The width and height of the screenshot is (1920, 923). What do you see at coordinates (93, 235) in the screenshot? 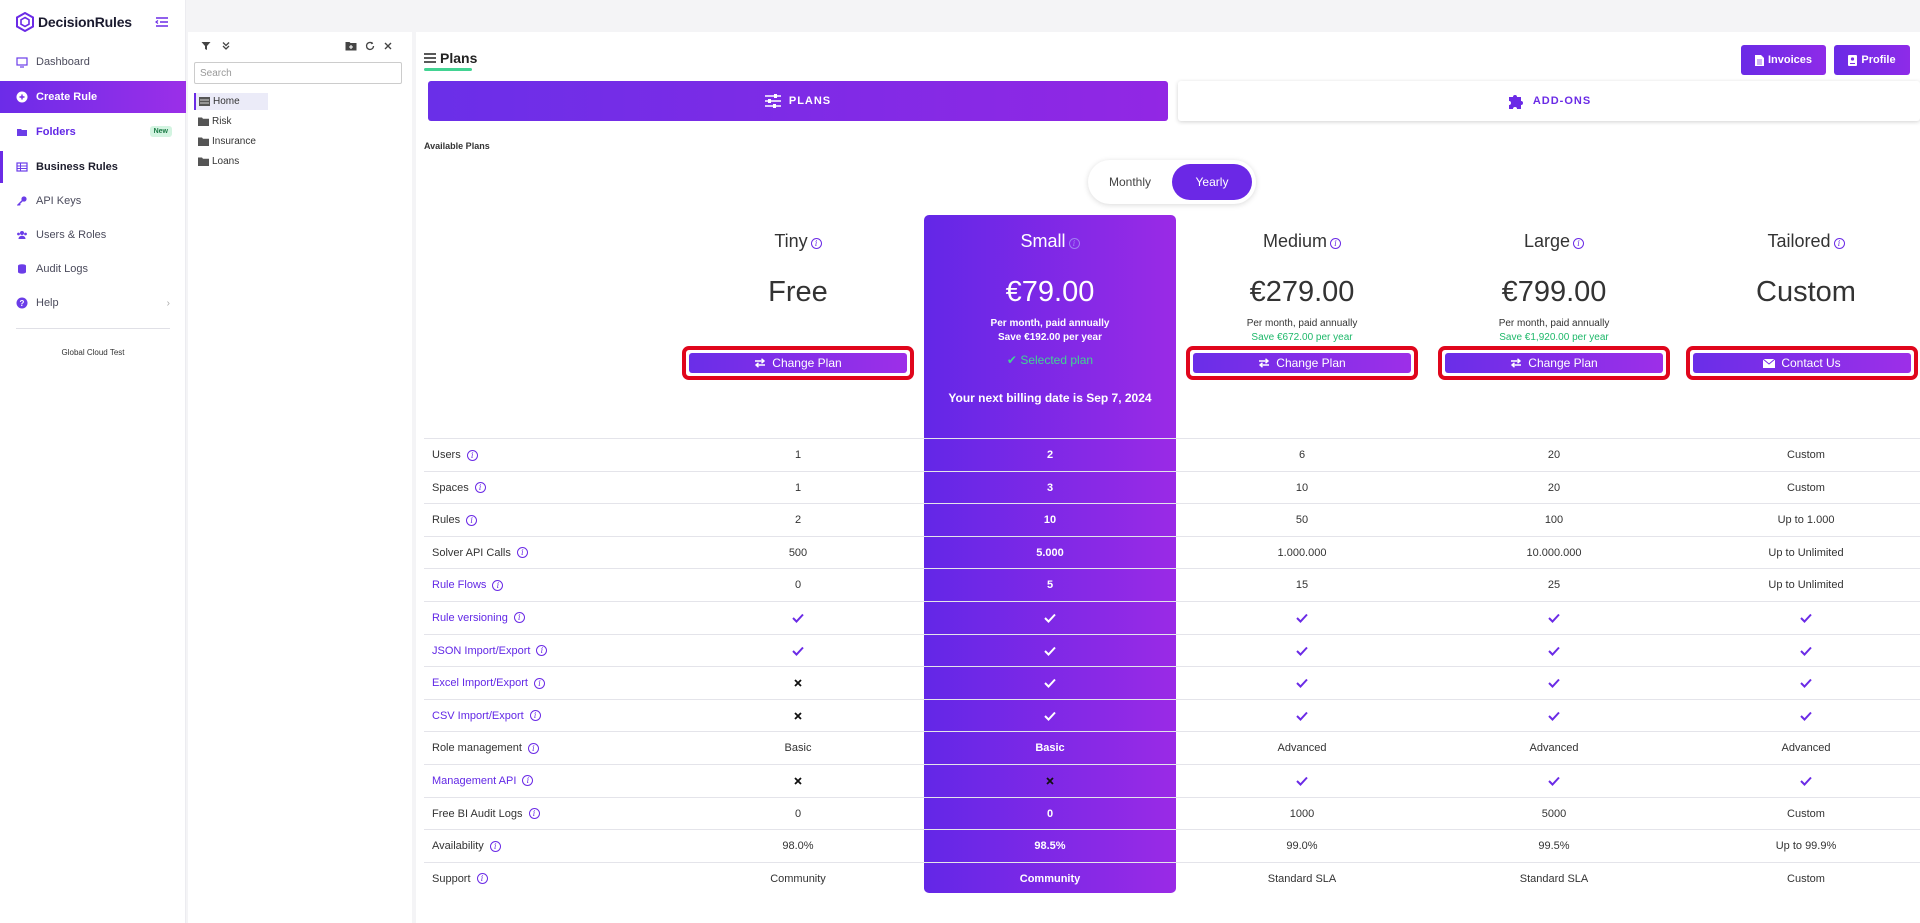
I see `nav-users-roles: Users & Roles` at bounding box center [93, 235].